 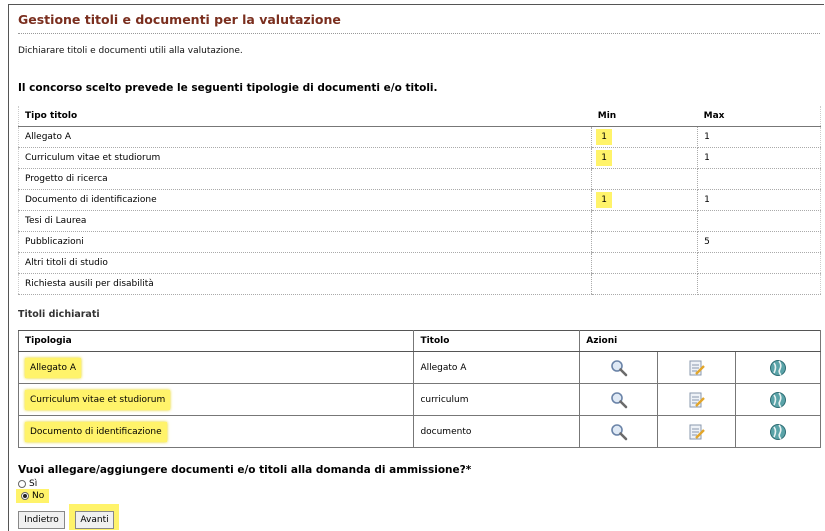 What do you see at coordinates (700, 341) in the screenshot?
I see `col-azioni: Azioni` at bounding box center [700, 341].